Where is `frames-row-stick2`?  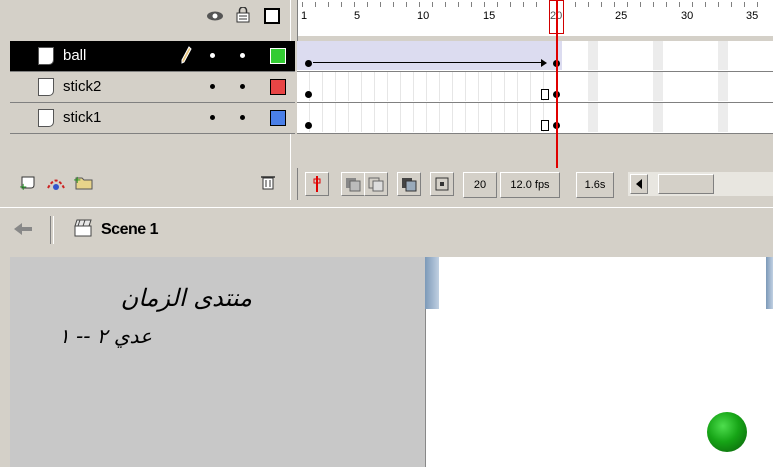
frames-row-stick2 is located at coordinates (535, 87).